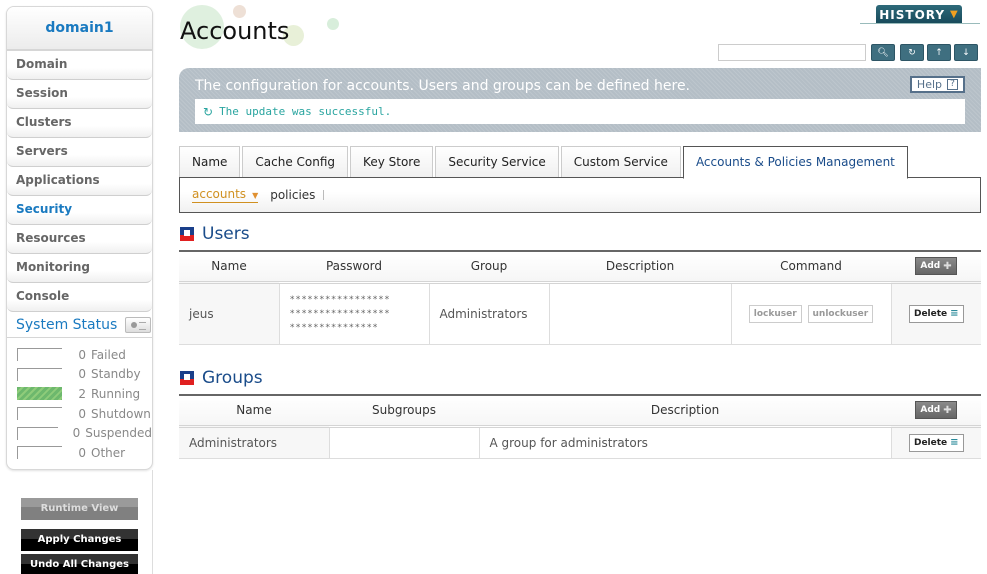 Image resolution: width=987 pixels, height=574 pixels. What do you see at coordinates (79, 94) in the screenshot?
I see `sidebar-item-session: Session` at bounding box center [79, 94].